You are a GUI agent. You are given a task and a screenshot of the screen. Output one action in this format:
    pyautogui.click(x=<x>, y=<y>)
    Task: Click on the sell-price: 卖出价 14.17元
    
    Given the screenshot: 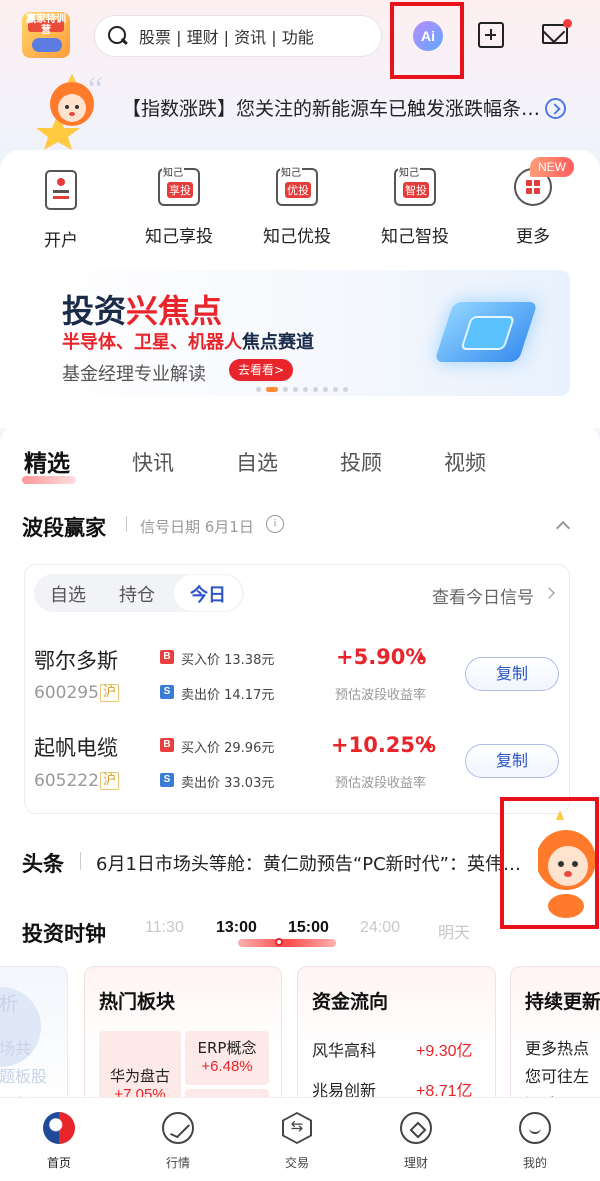 What is the action you would take?
    pyautogui.click(x=228, y=695)
    